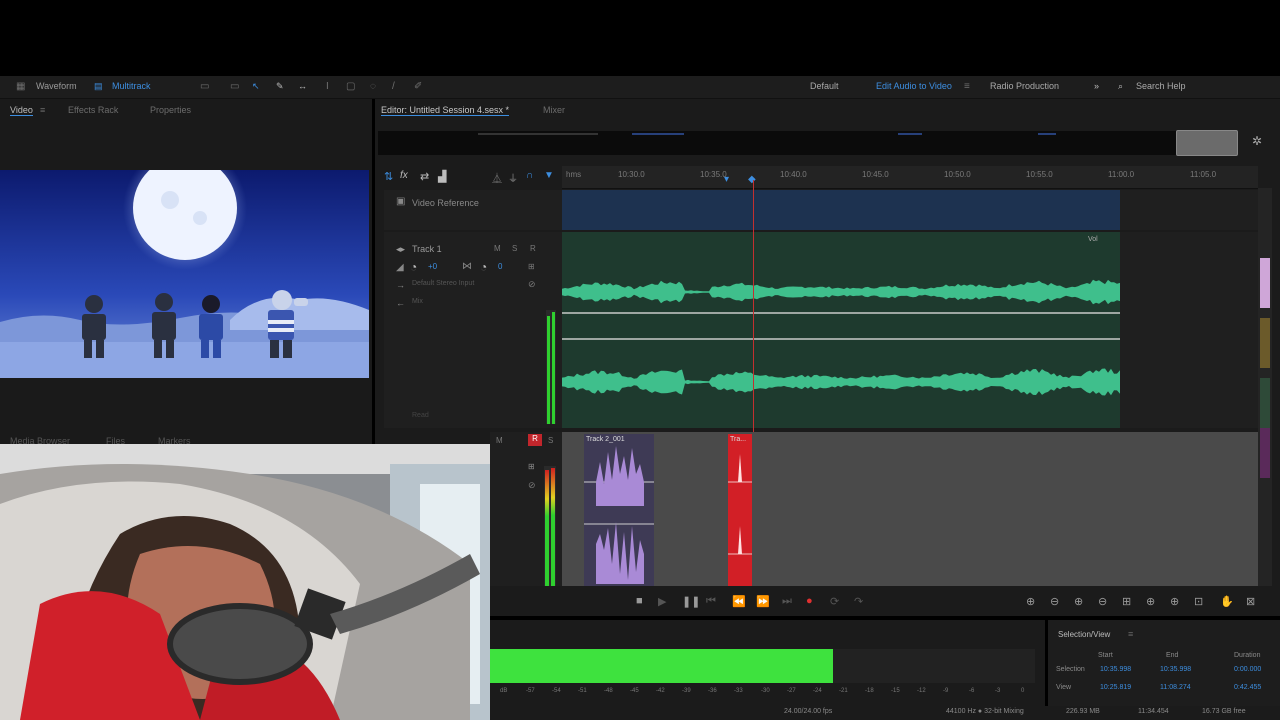  I want to click on fx-icon: fx, so click(404, 175).